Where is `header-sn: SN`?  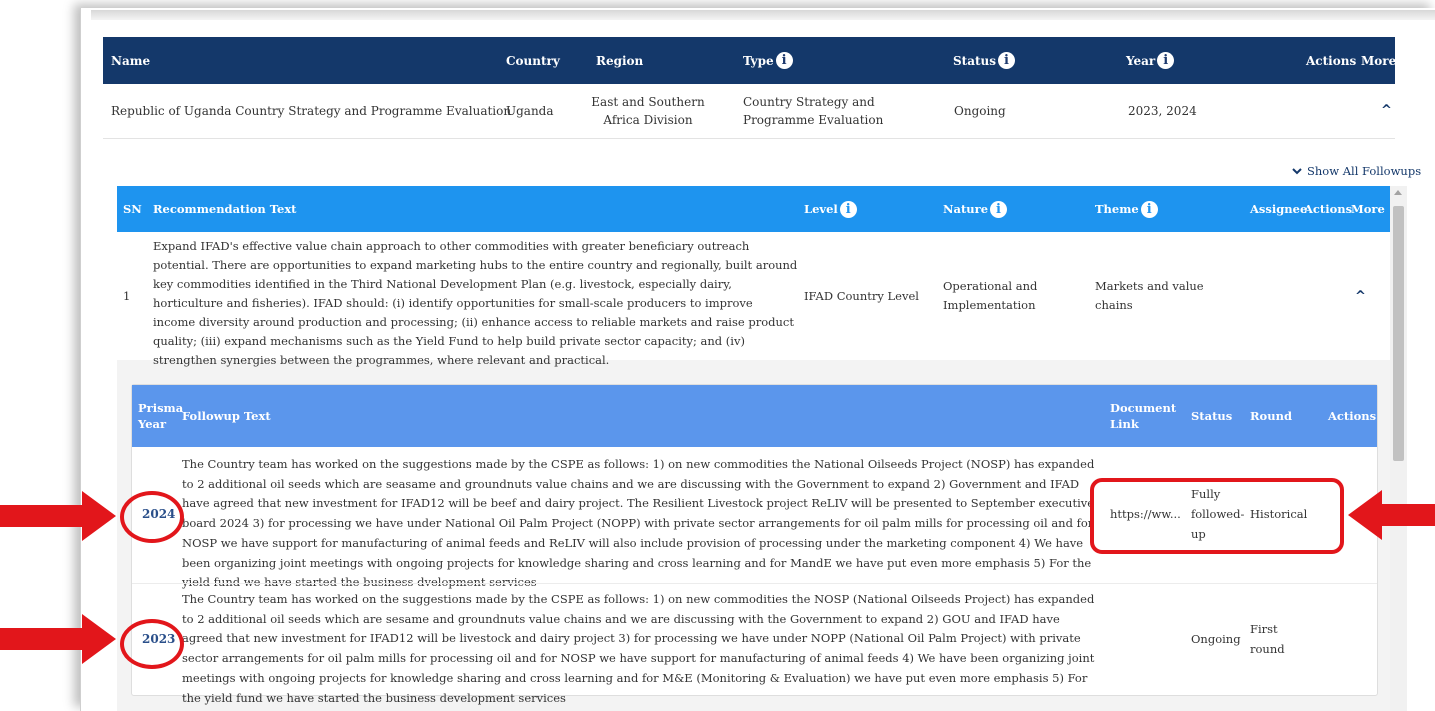 header-sn: SN is located at coordinates (132, 209).